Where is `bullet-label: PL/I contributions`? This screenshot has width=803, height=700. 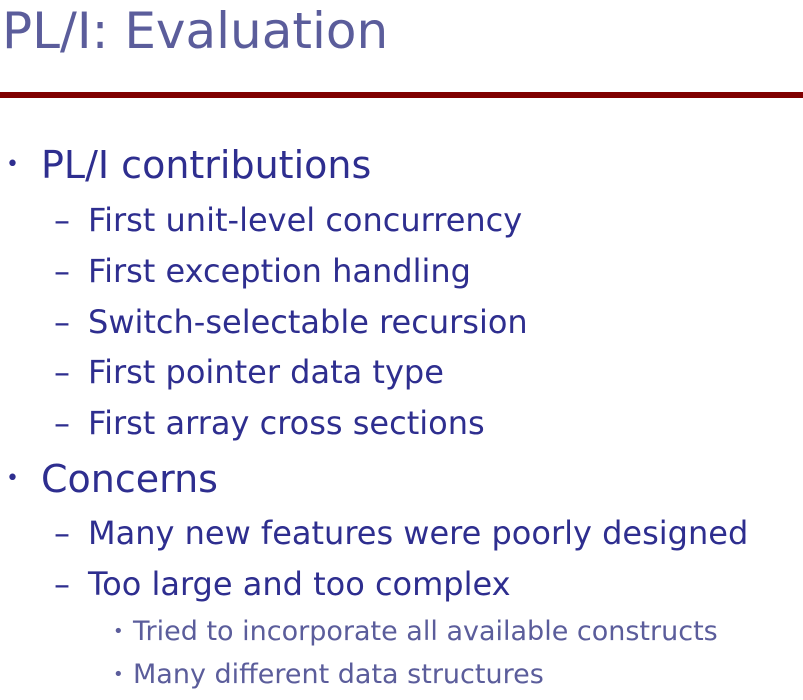
bullet-label: PL/I contributions is located at coordinates (206, 165).